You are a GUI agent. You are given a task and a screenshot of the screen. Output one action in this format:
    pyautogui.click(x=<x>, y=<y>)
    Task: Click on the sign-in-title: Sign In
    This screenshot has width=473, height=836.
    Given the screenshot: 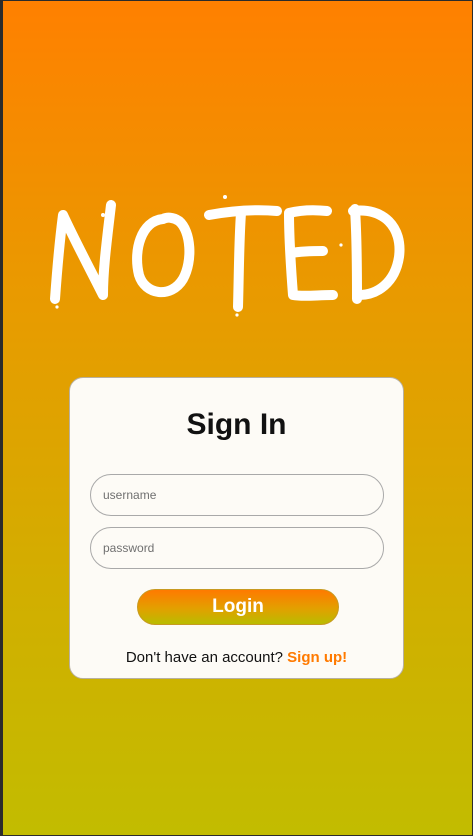 What is the action you would take?
    pyautogui.click(x=236, y=424)
    